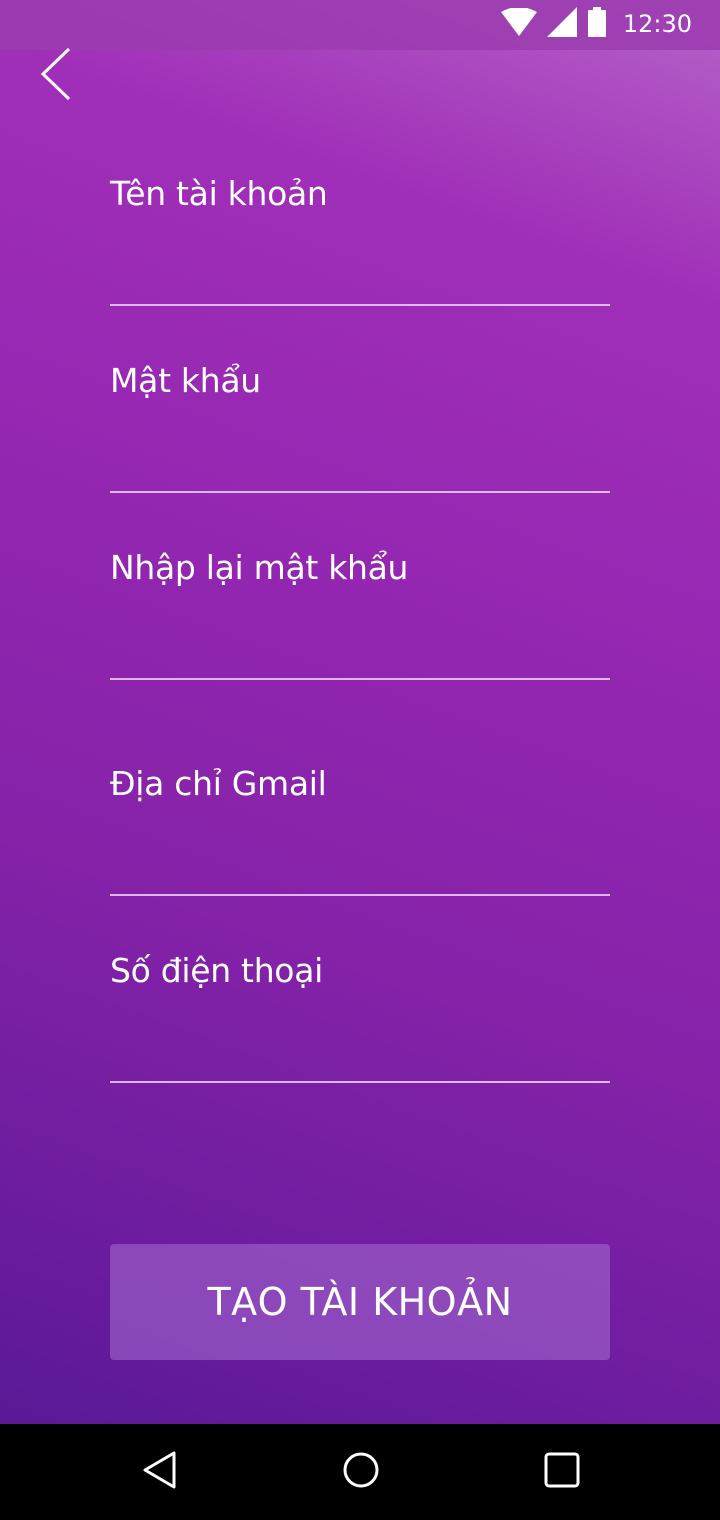 This screenshot has height=1520, width=720. I want to click on phone-label: Số điện thoại, so click(216, 970).